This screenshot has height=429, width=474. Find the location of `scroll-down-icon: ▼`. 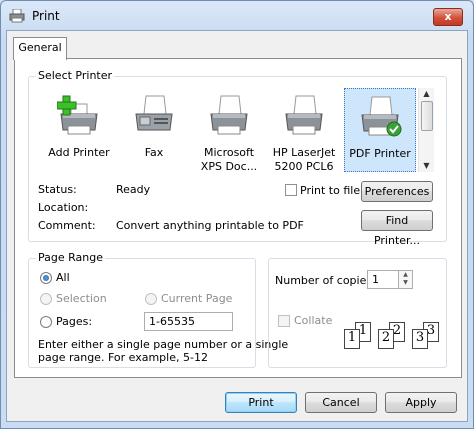

scroll-down-icon: ▼ is located at coordinates (426, 166).